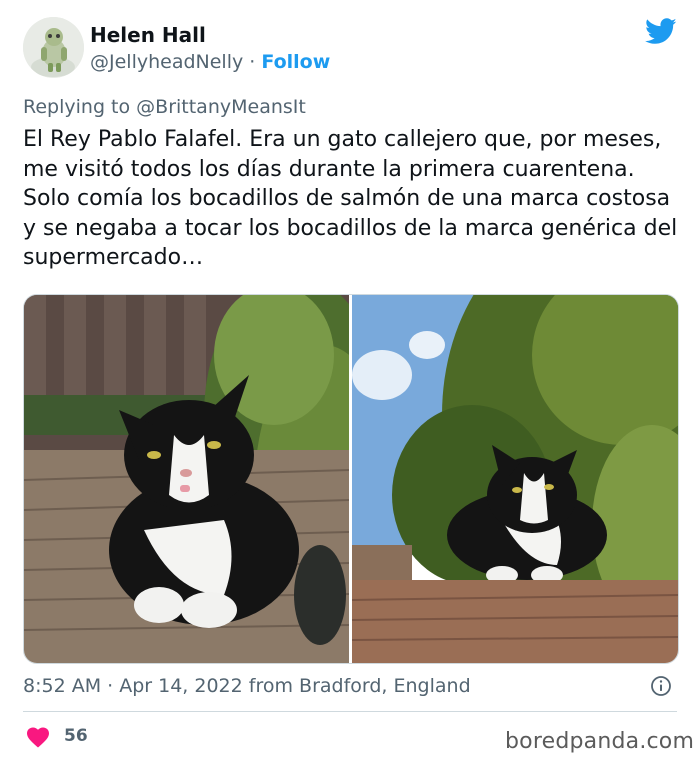 The height and width of the screenshot is (764, 700). I want to click on info-icon, so click(661, 686).